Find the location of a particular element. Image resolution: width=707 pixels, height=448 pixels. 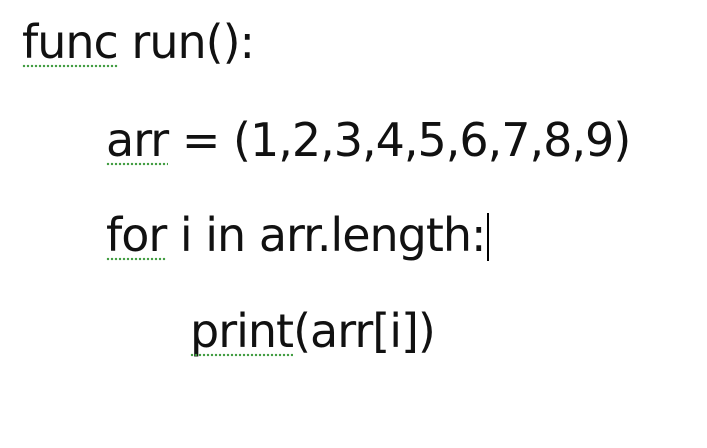

code-line-func-definition: func run(): is located at coordinates (138, 42).